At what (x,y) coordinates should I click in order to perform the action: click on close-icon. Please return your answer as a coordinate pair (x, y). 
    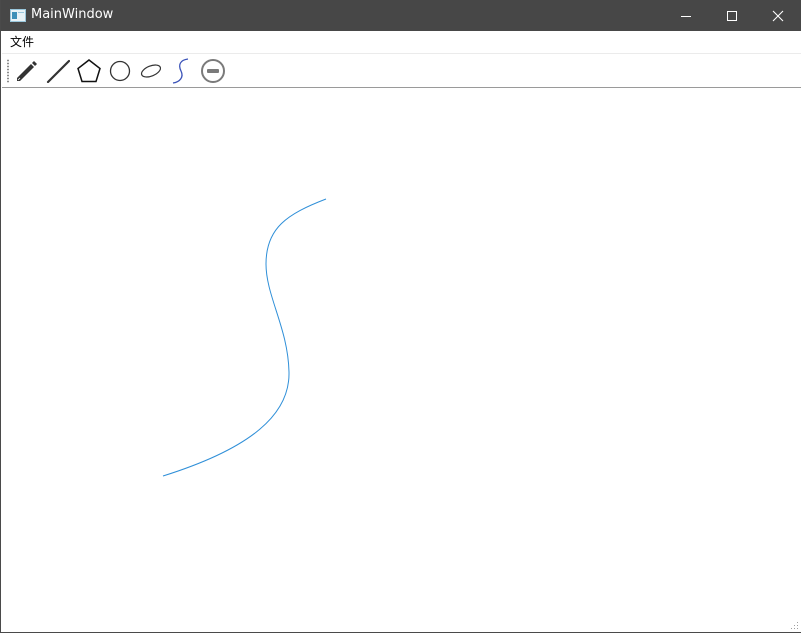
    Looking at the image, I should click on (778, 15).